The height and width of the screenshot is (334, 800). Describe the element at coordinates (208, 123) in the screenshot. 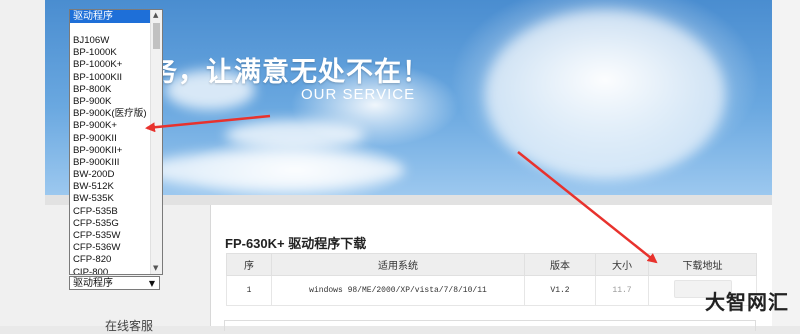

I see `arrow-to-option` at that location.